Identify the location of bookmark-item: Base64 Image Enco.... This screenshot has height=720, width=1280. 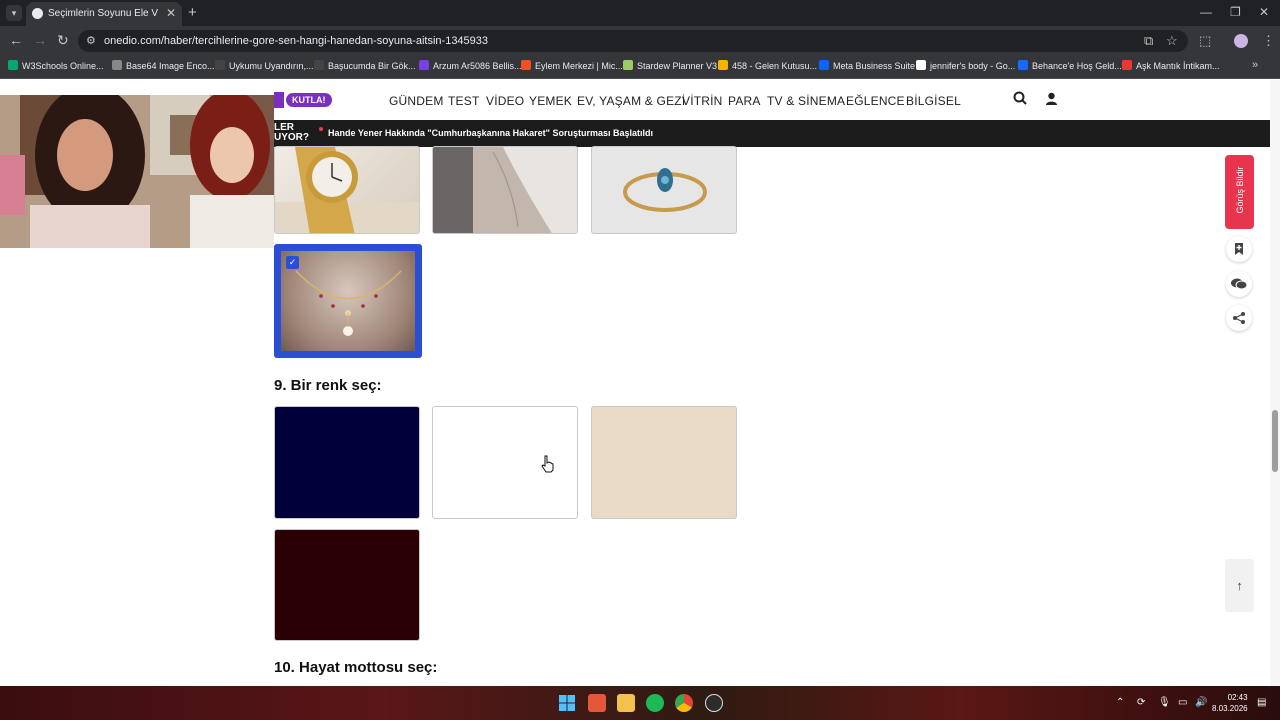
(163, 67).